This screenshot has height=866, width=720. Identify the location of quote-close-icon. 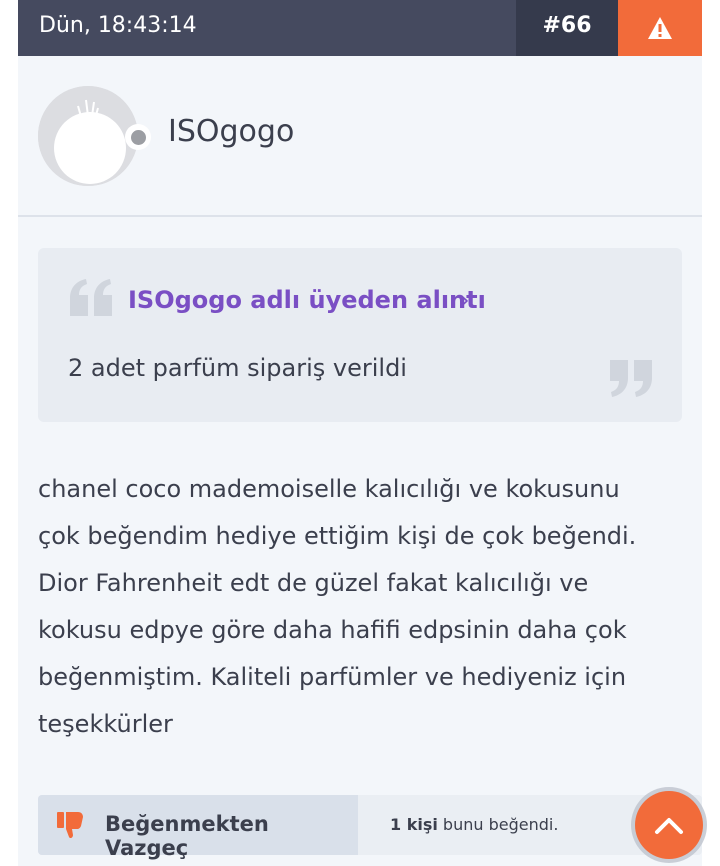
(631, 378).